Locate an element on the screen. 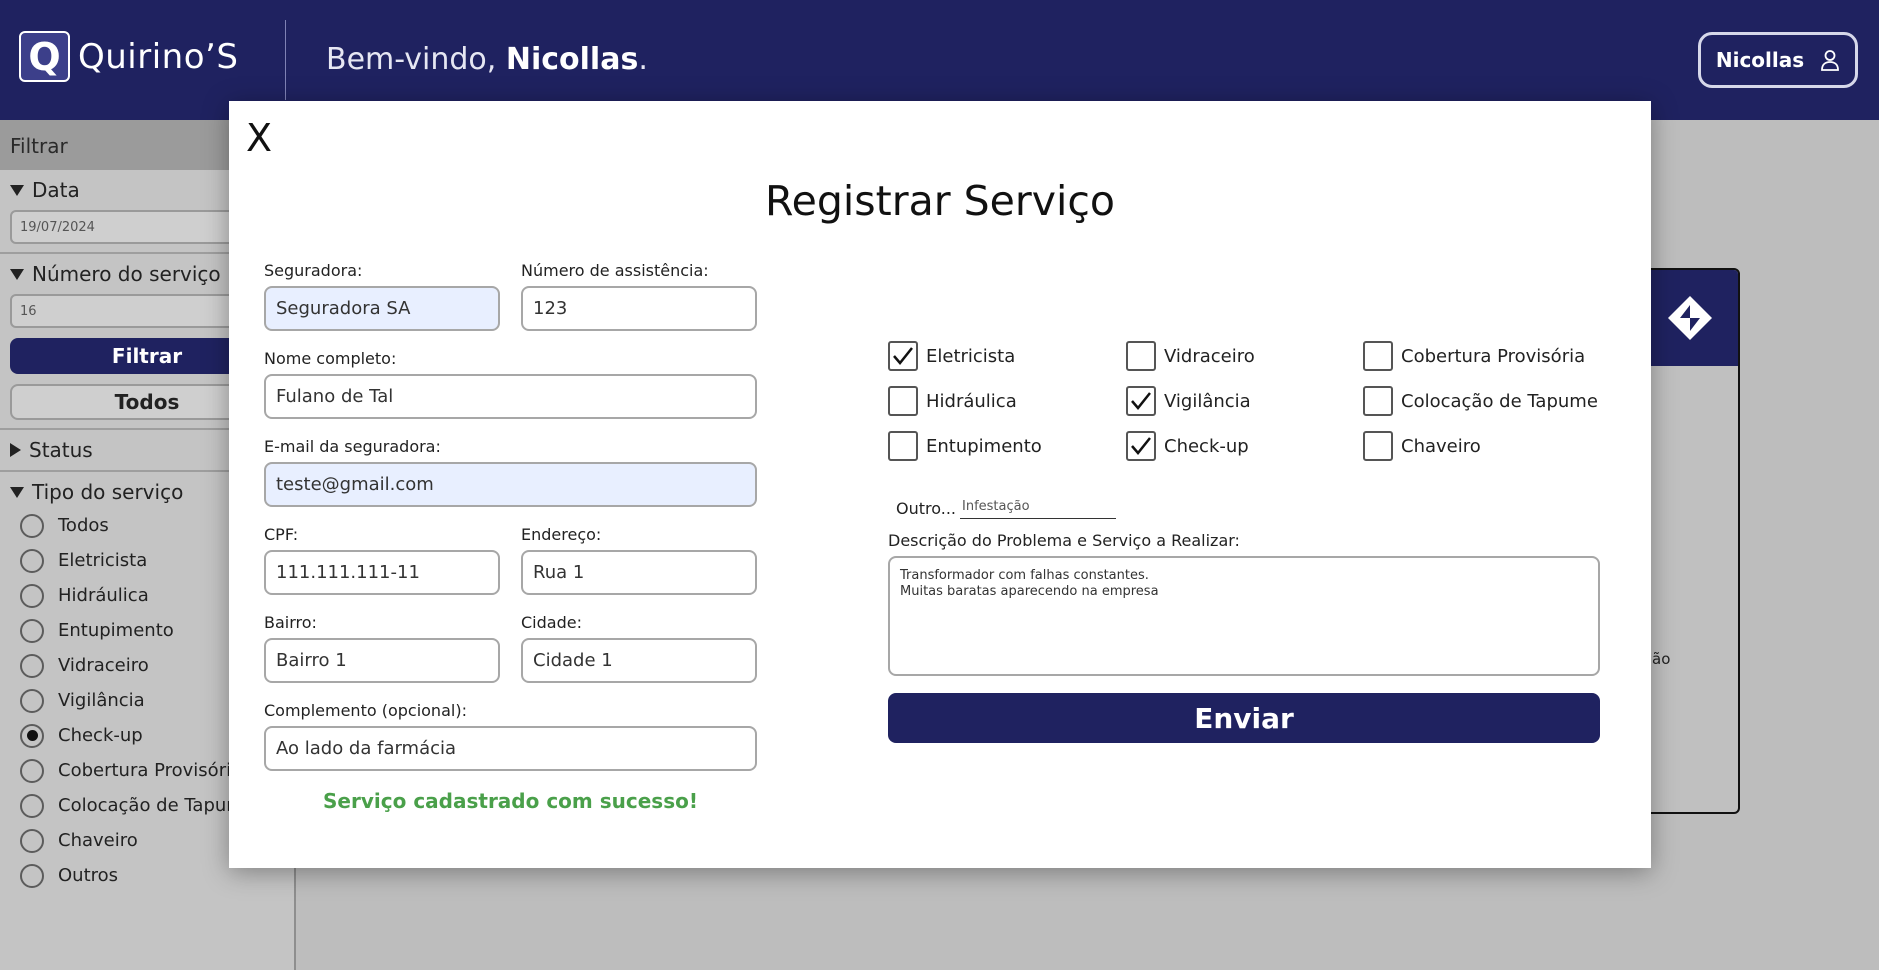 This screenshot has width=1879, height=970. service-checkbox-item: Entupimento is located at coordinates (965, 446).